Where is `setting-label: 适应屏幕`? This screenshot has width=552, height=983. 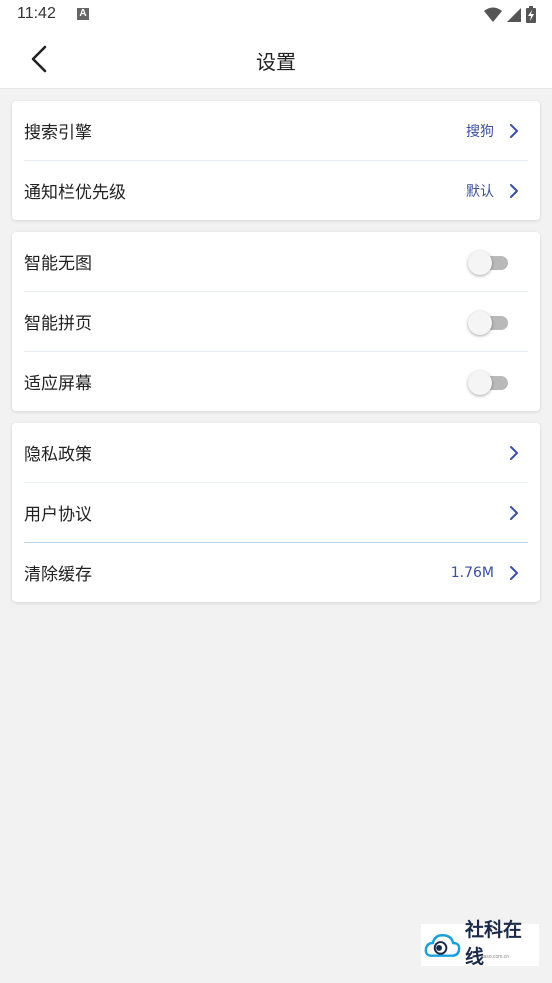 setting-label: 适应屏幕 is located at coordinates (58, 384).